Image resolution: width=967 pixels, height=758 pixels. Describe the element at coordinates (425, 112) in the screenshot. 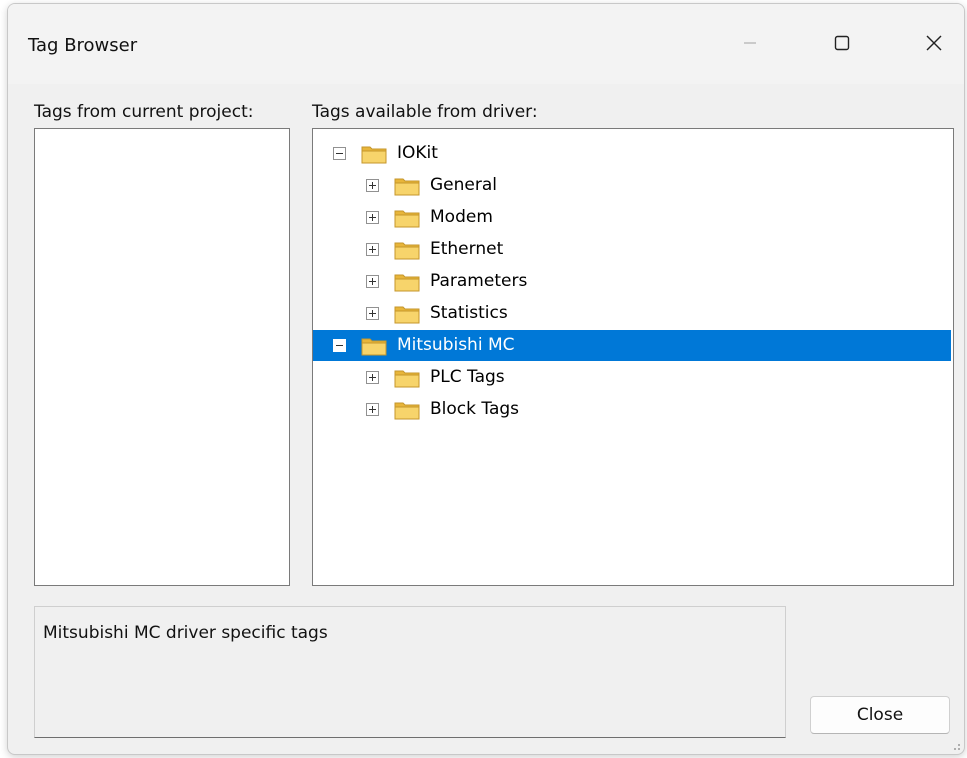

I see `driver-tags-label: Tags available from driver:` at that location.